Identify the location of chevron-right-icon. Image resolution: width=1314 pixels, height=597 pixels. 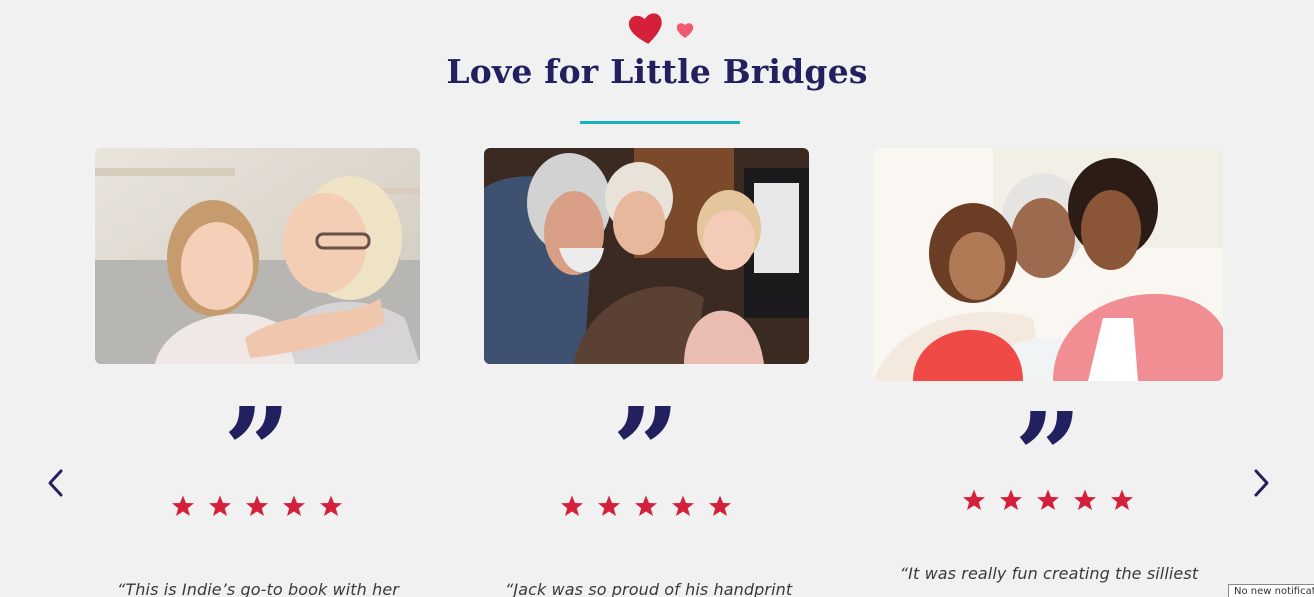
(1261, 483).